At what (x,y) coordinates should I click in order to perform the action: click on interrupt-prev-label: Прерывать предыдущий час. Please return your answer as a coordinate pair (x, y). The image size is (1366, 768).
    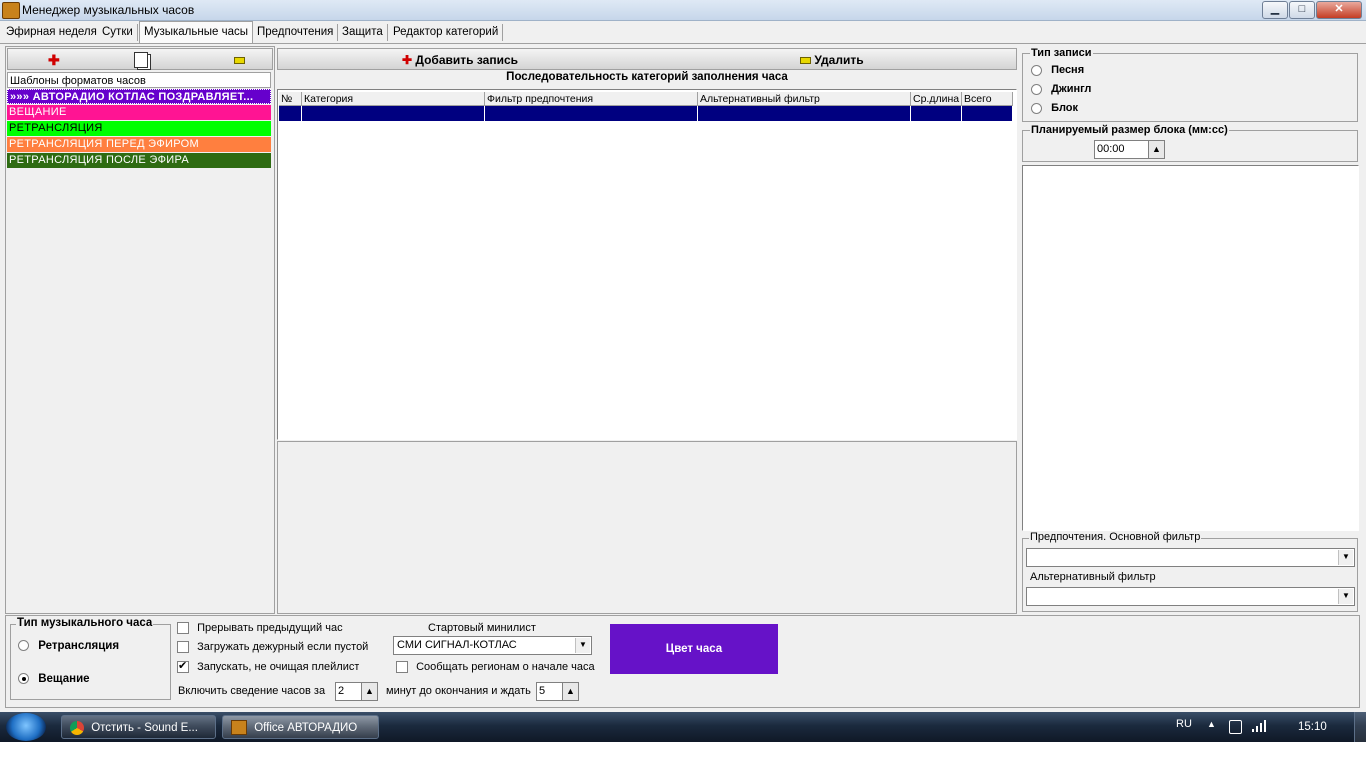
    Looking at the image, I should click on (270, 628).